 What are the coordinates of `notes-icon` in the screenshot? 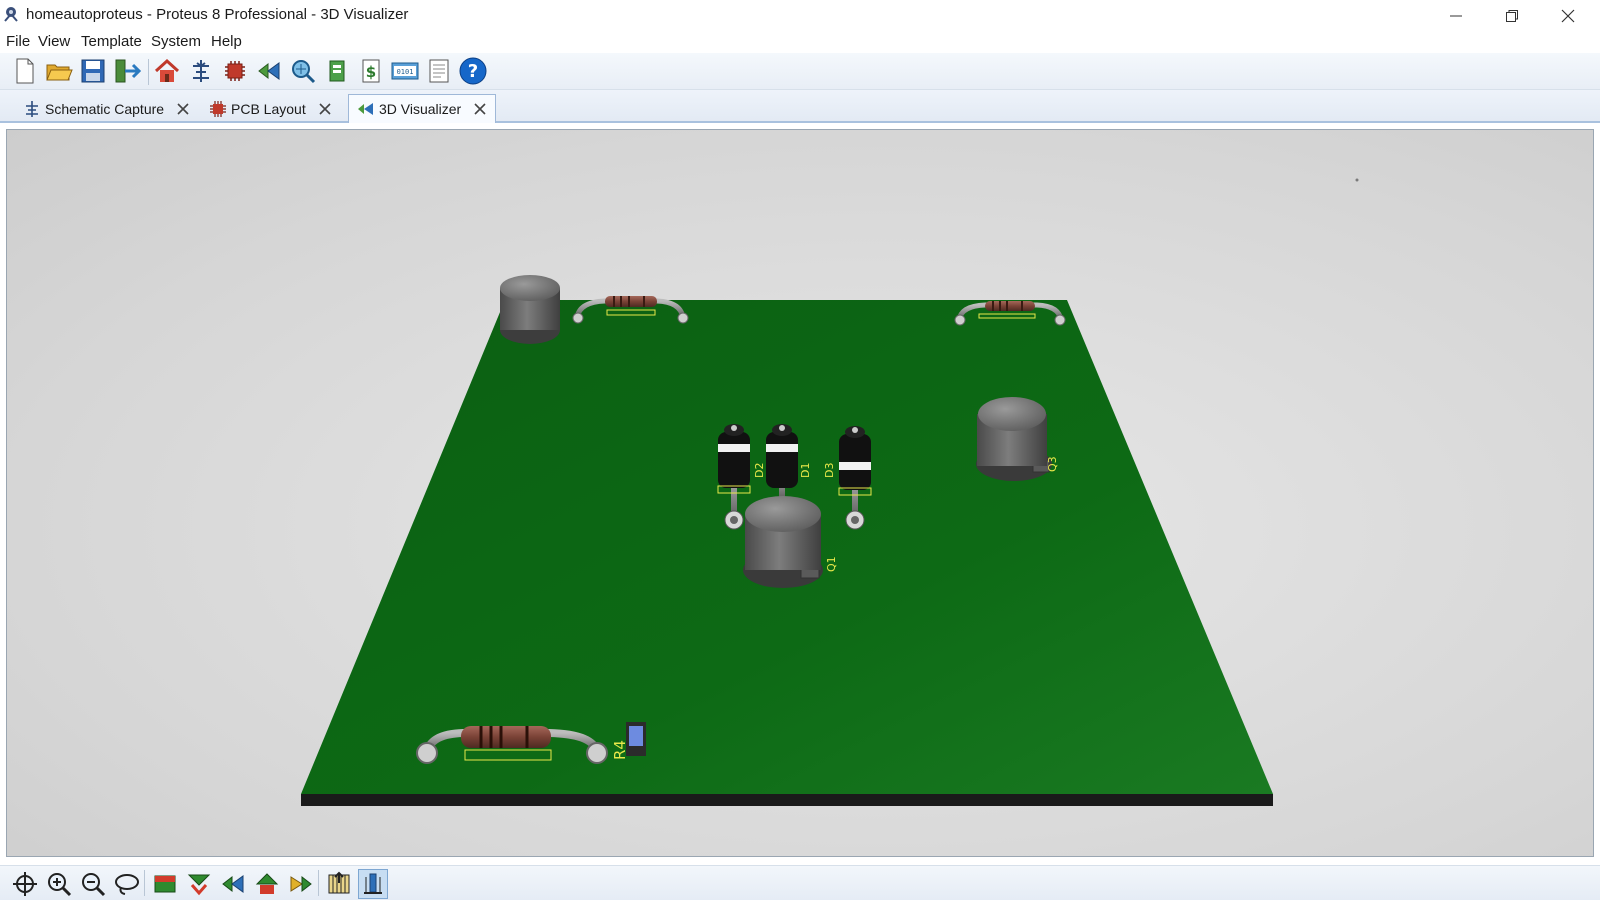 It's located at (439, 71).